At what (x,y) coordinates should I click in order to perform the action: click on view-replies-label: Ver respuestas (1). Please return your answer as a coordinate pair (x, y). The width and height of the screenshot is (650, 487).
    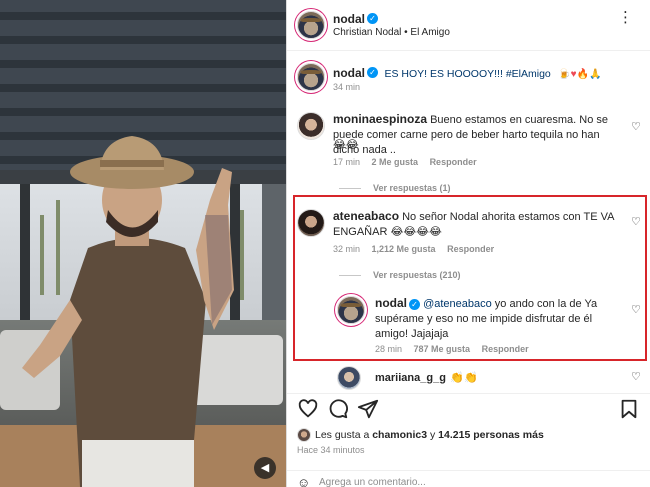
    Looking at the image, I should click on (412, 188).